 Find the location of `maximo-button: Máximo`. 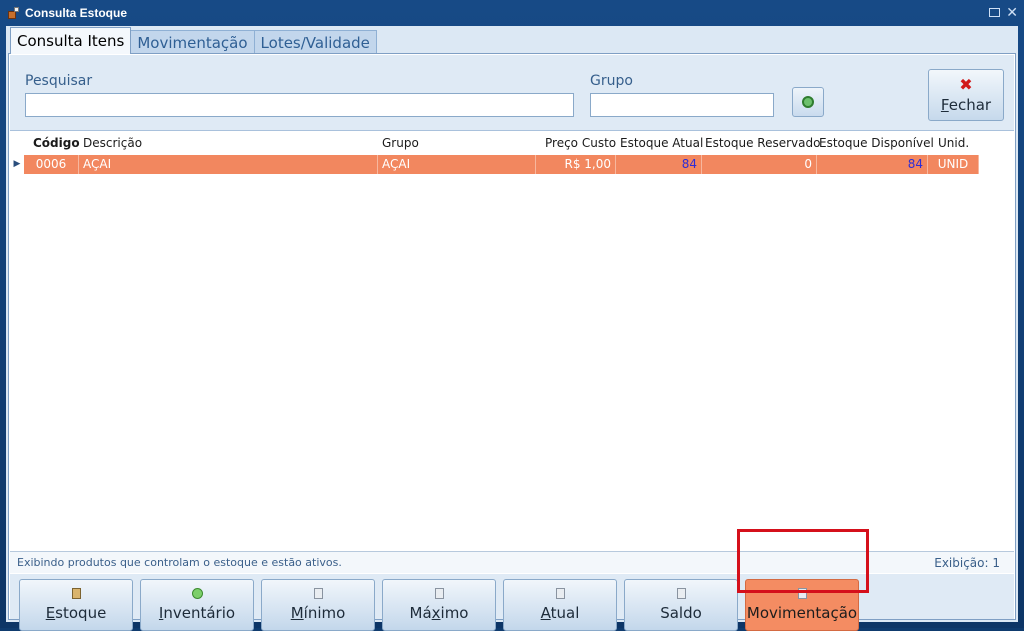

maximo-button: Máximo is located at coordinates (439, 605).